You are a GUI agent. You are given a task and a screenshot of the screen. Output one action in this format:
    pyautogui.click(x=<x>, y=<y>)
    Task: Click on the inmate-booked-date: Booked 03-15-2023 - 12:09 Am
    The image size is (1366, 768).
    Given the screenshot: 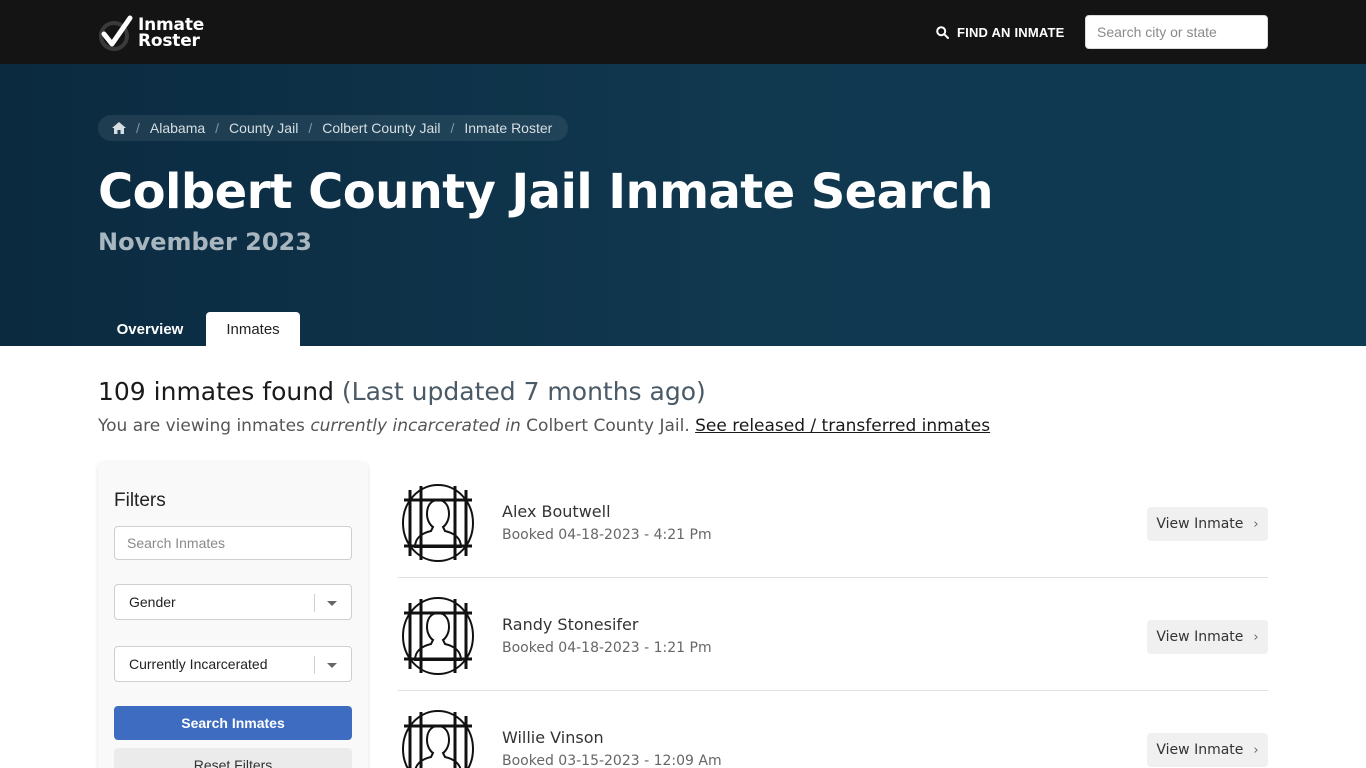 What is the action you would take?
    pyautogui.click(x=612, y=760)
    